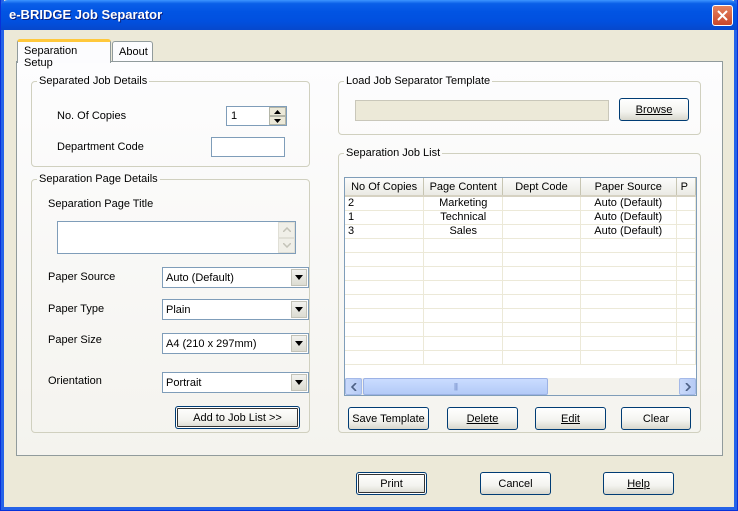 The width and height of the screenshot is (738, 511). I want to click on window-title: e-BRIDGE Job Separator, so click(86, 14).